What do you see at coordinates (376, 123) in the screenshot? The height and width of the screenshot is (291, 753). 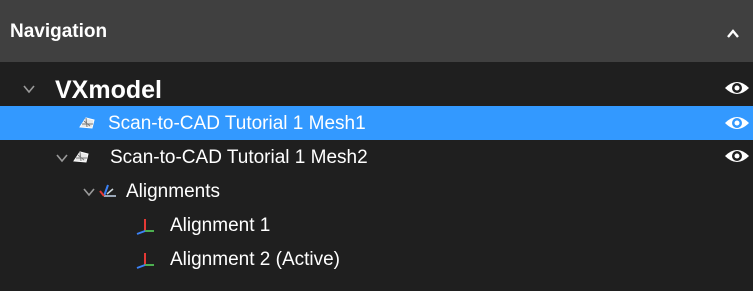 I see `tree-item-mesh1: Scan-to-CAD Tutorial 1 Mesh1` at bounding box center [376, 123].